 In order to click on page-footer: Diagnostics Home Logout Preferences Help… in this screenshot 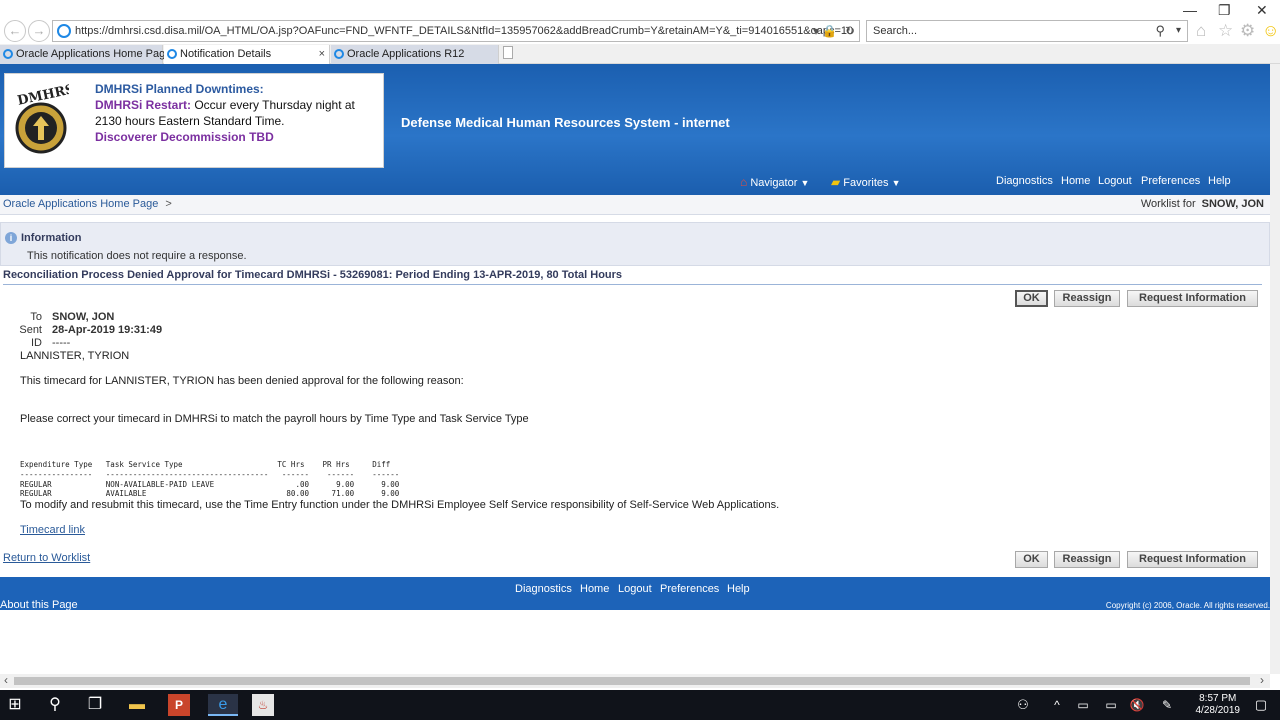, I will do `click(635, 594)`.